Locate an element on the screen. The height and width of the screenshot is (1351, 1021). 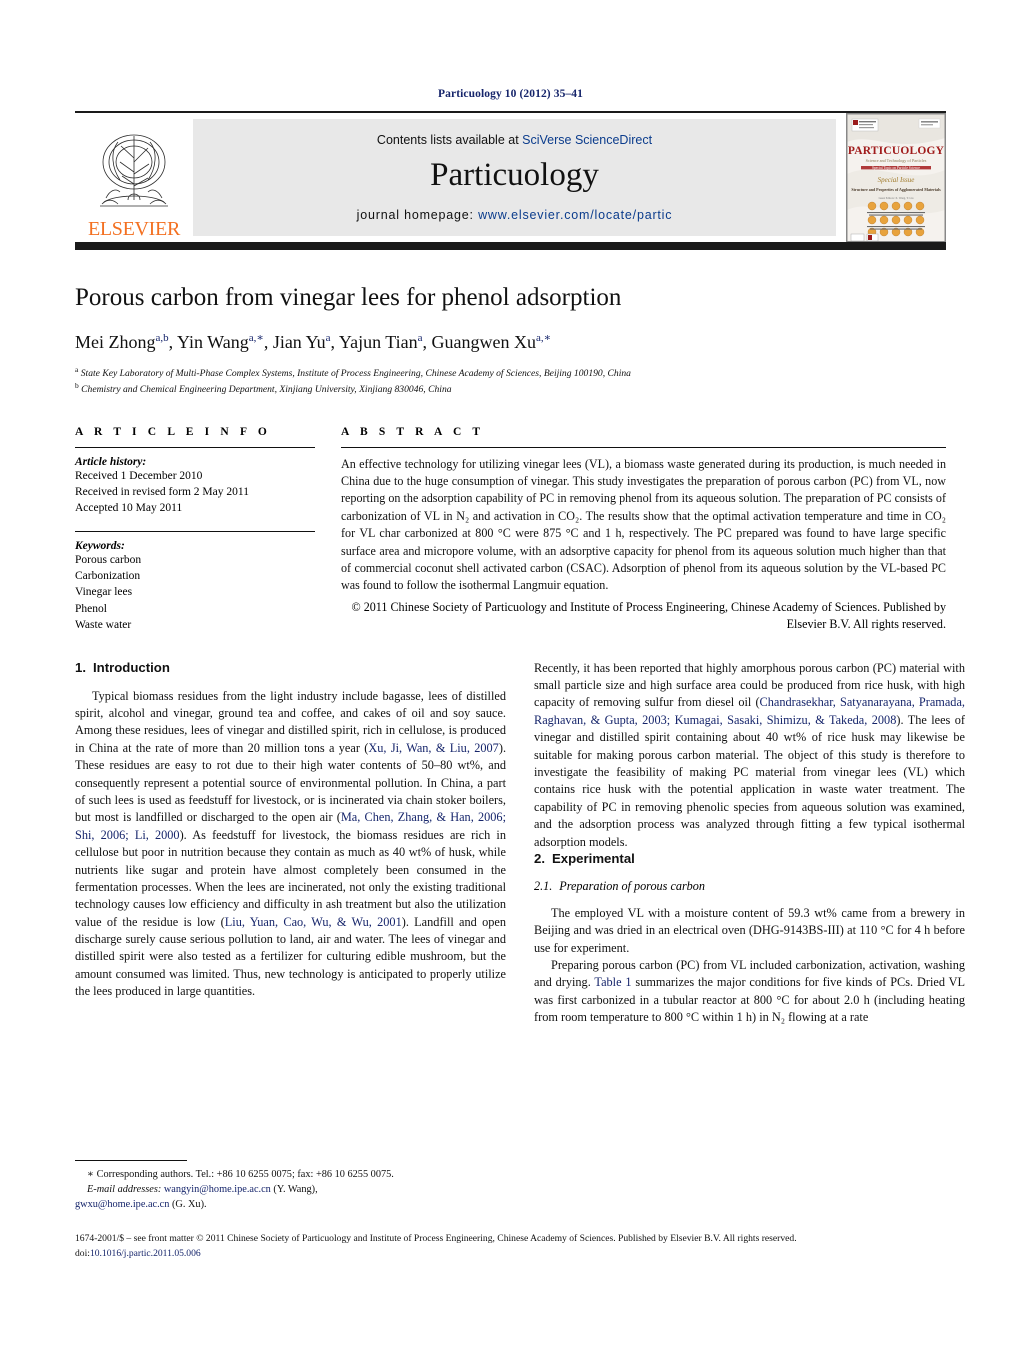
affiliation-marker: a is located at coordinates (77, 370).